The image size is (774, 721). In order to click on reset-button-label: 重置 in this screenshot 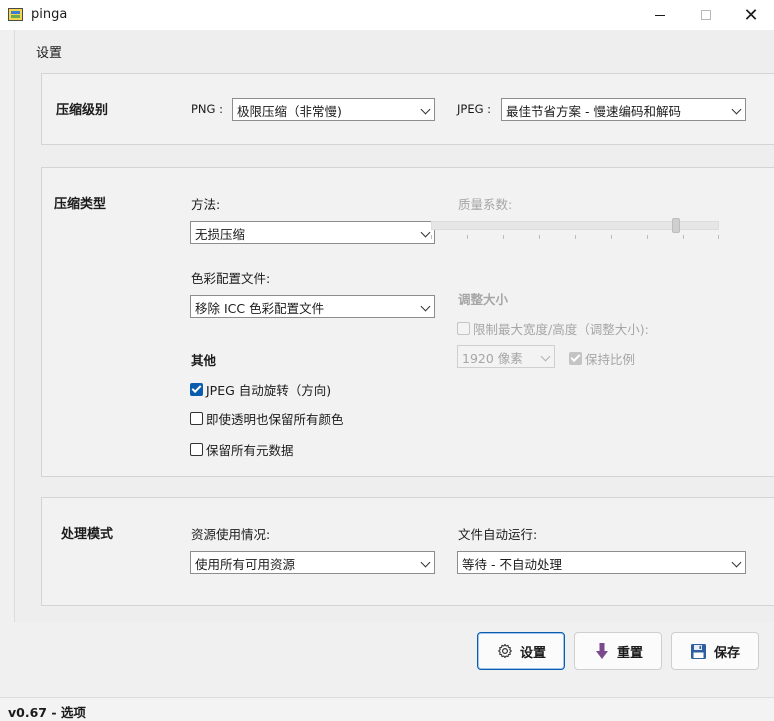, I will do `click(629, 653)`.